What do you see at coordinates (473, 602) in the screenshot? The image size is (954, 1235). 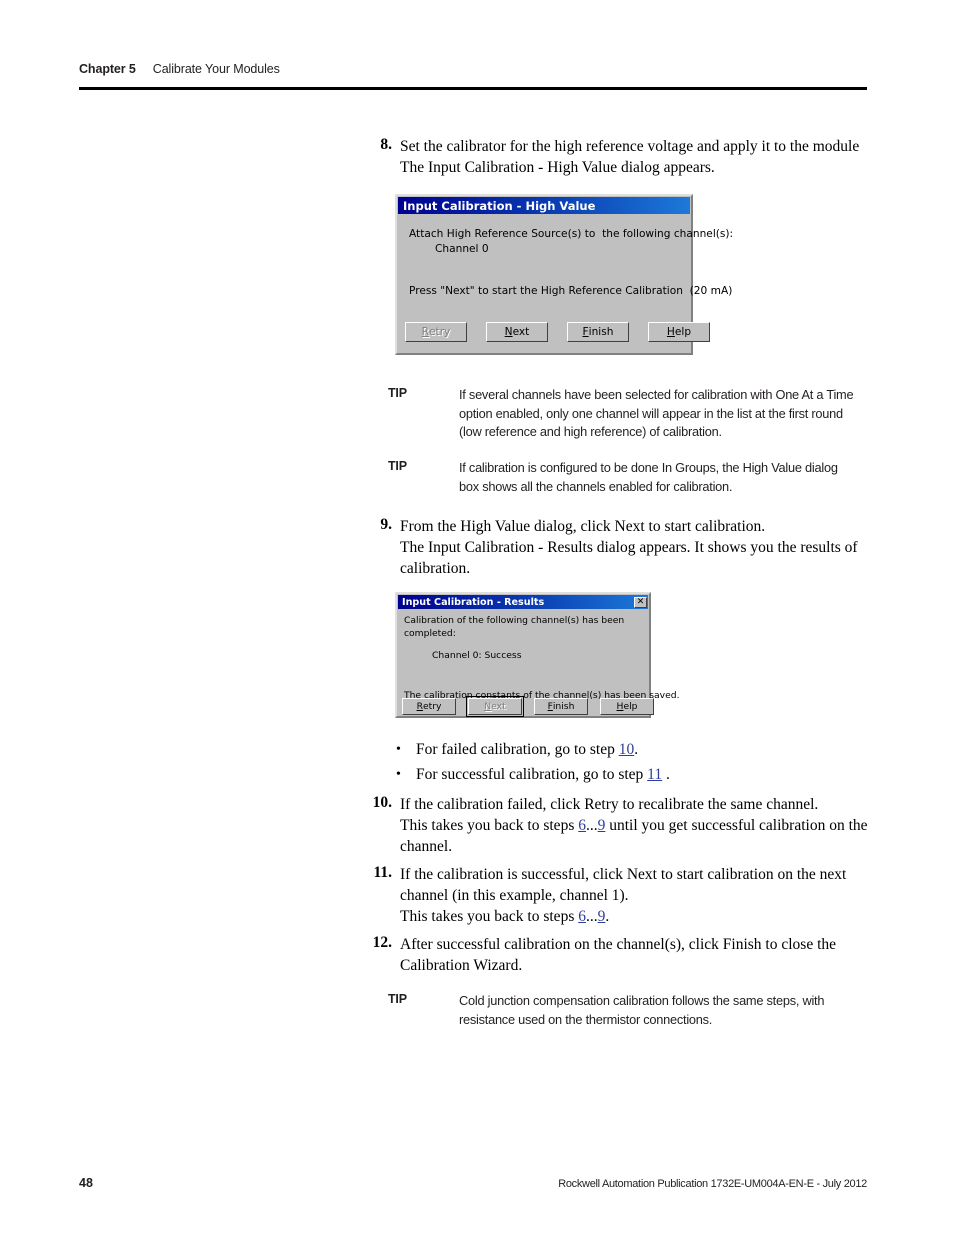 I see `dialog-title: Input Calibration - Results` at bounding box center [473, 602].